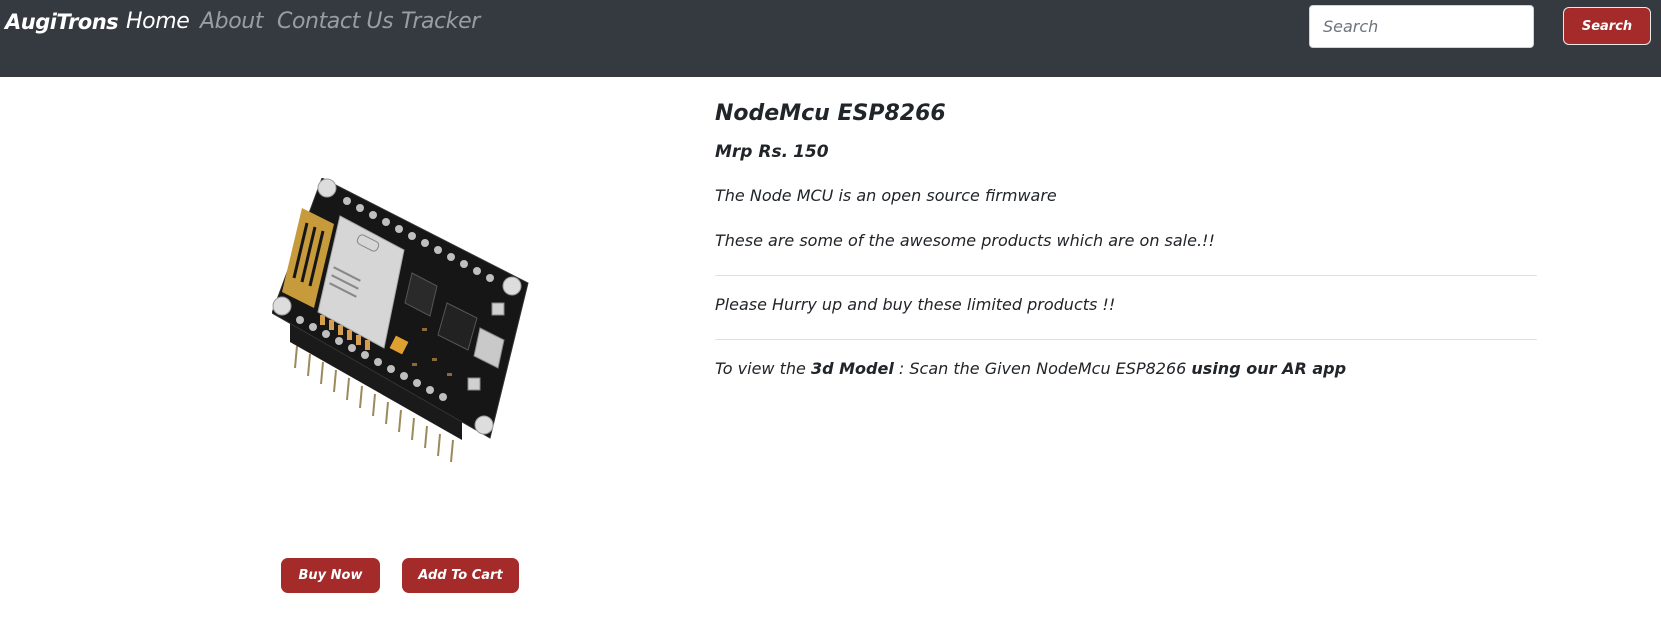 Image resolution: width=1661 pixels, height=625 pixels. What do you see at coordinates (1042, 368) in the screenshot?
I see `ar-middle: : Scan the Given NodeMcu ESP8266` at bounding box center [1042, 368].